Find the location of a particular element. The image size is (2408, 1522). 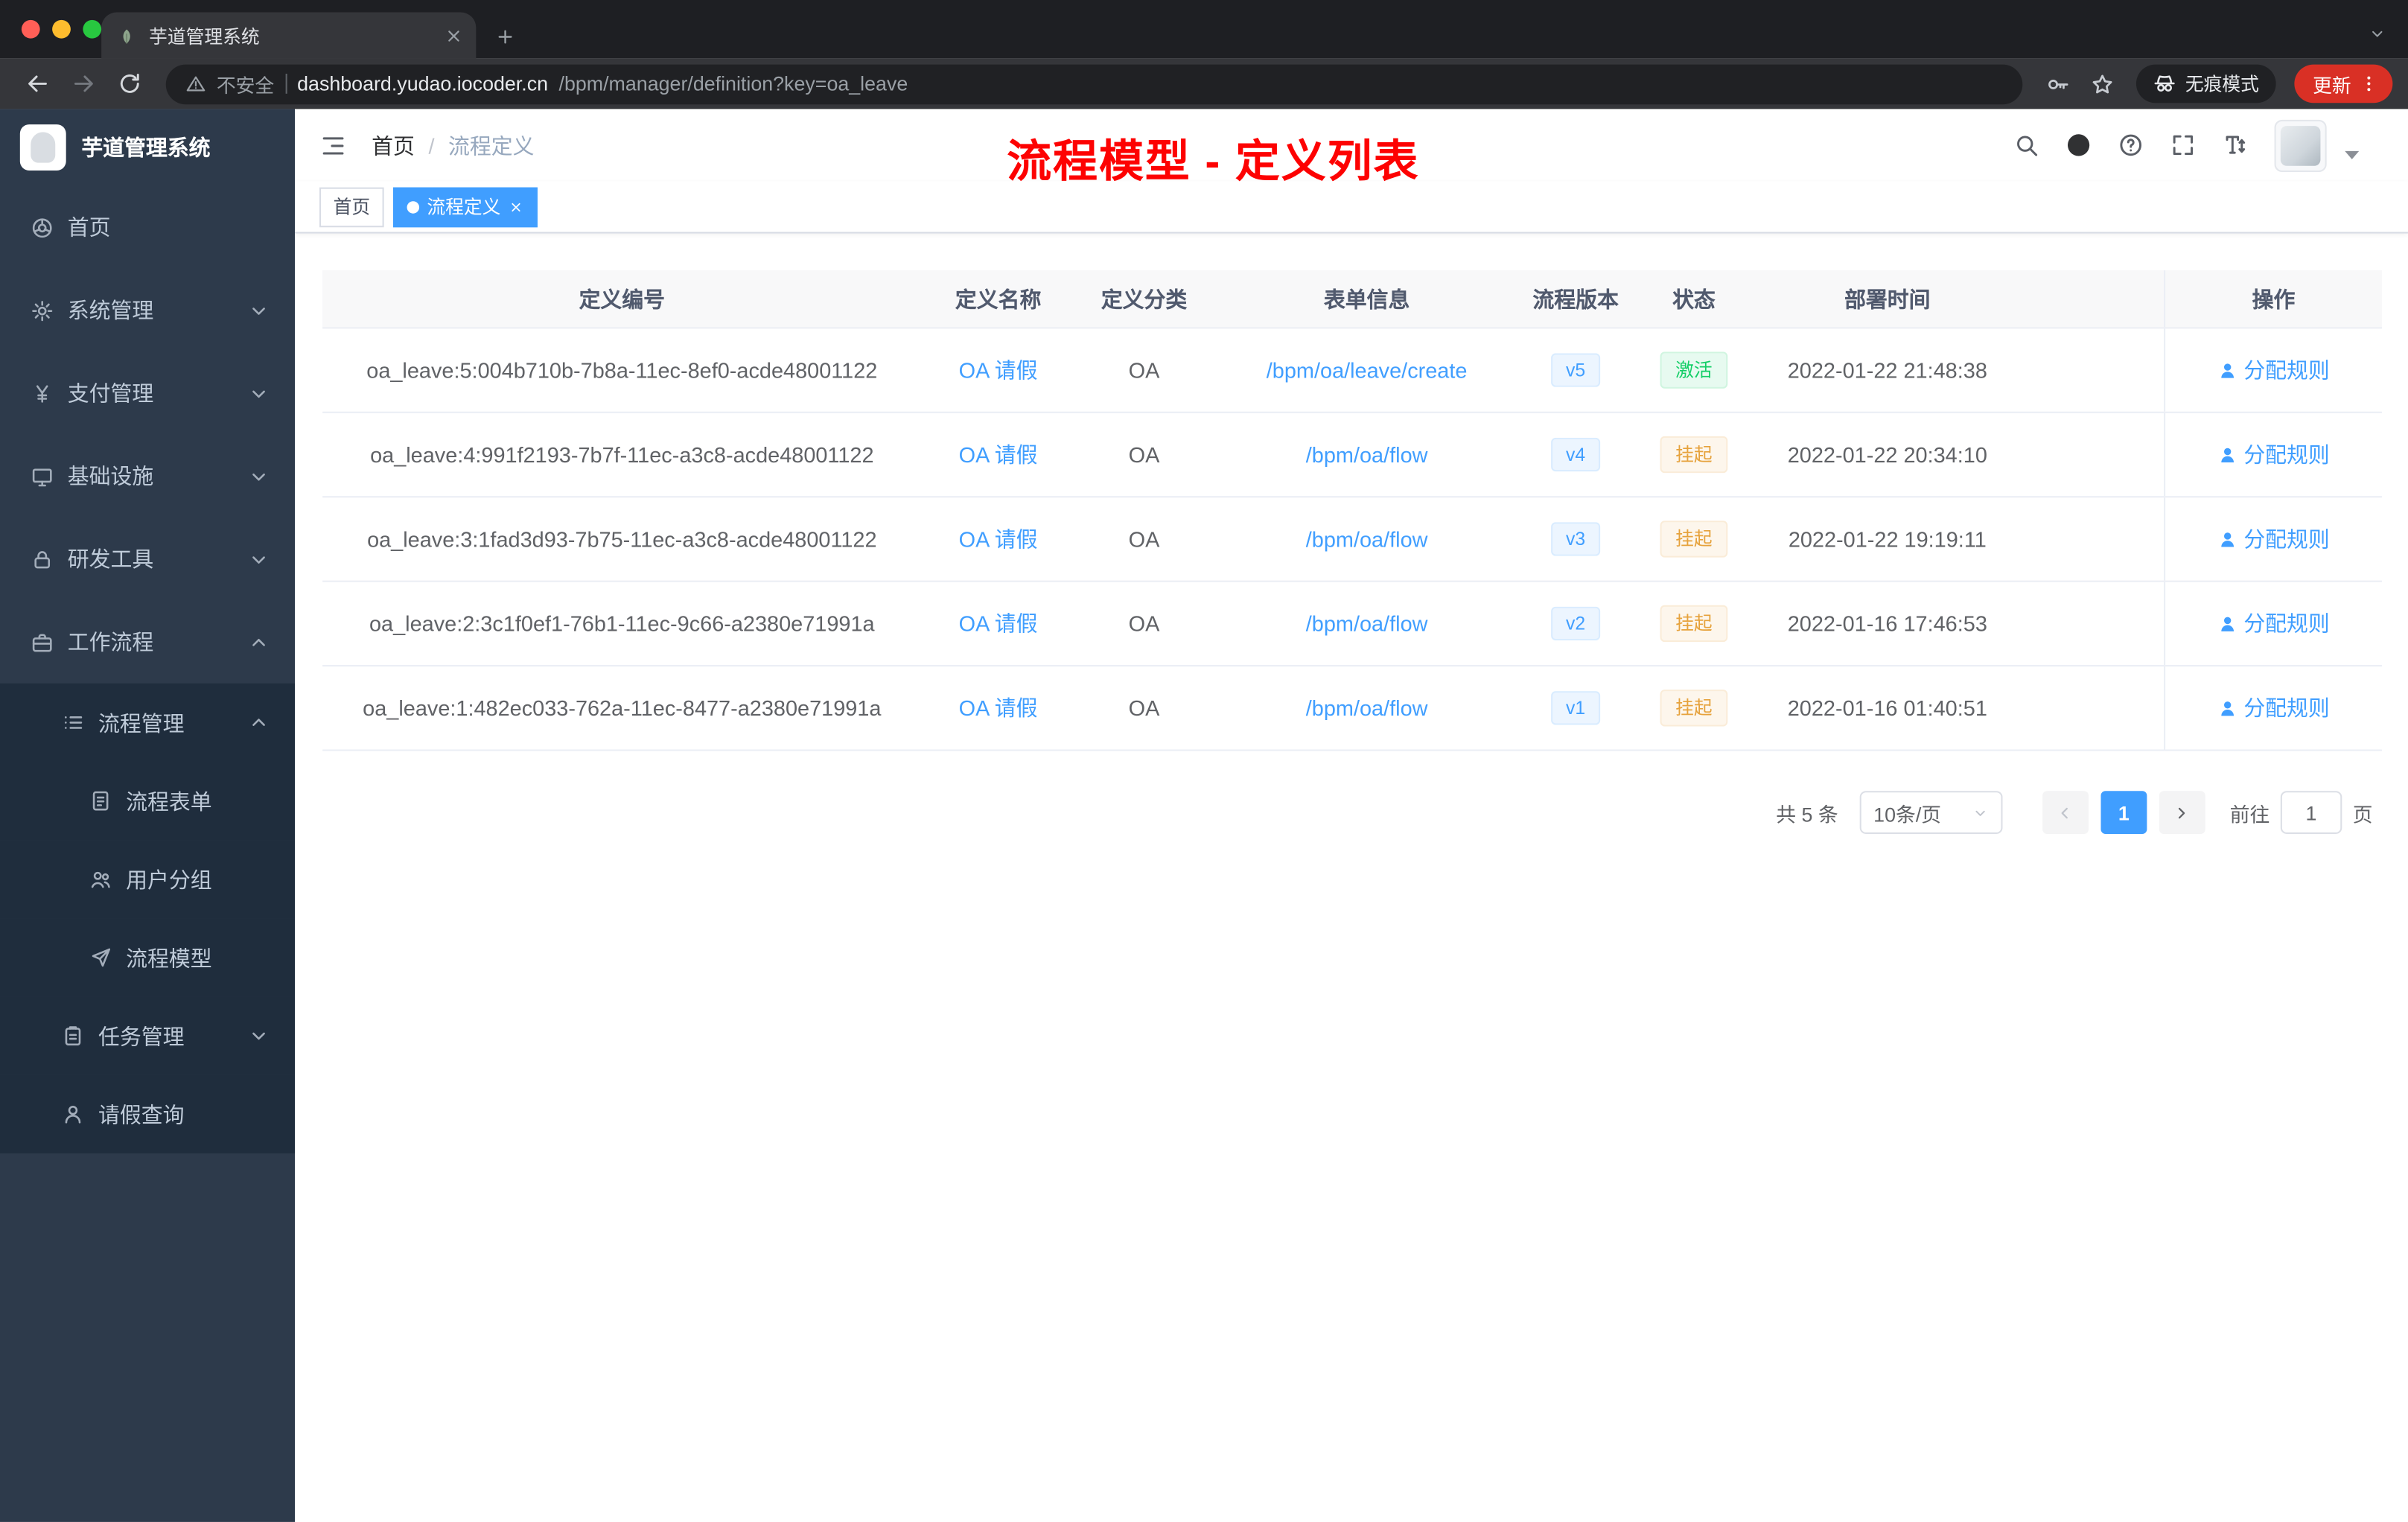

version-badge: v1 is located at coordinates (1575, 708).